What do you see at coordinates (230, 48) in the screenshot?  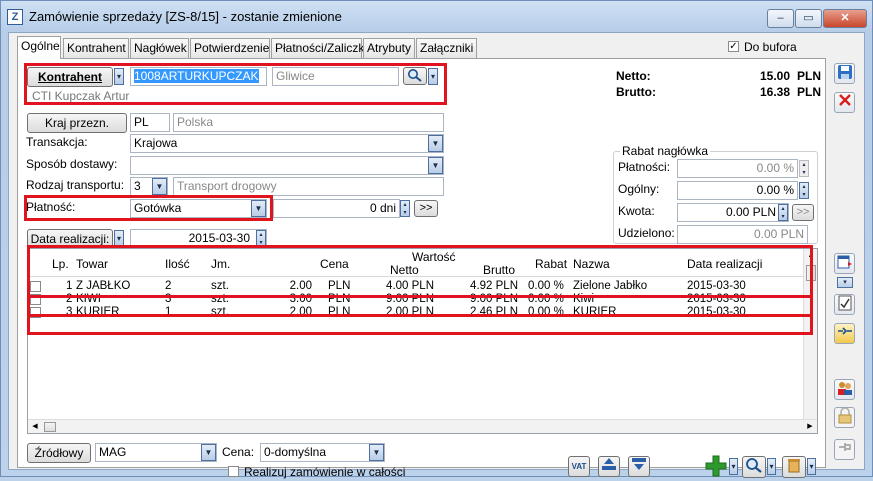 I see `tab-potwierdzenie: Potwierdzenie` at bounding box center [230, 48].